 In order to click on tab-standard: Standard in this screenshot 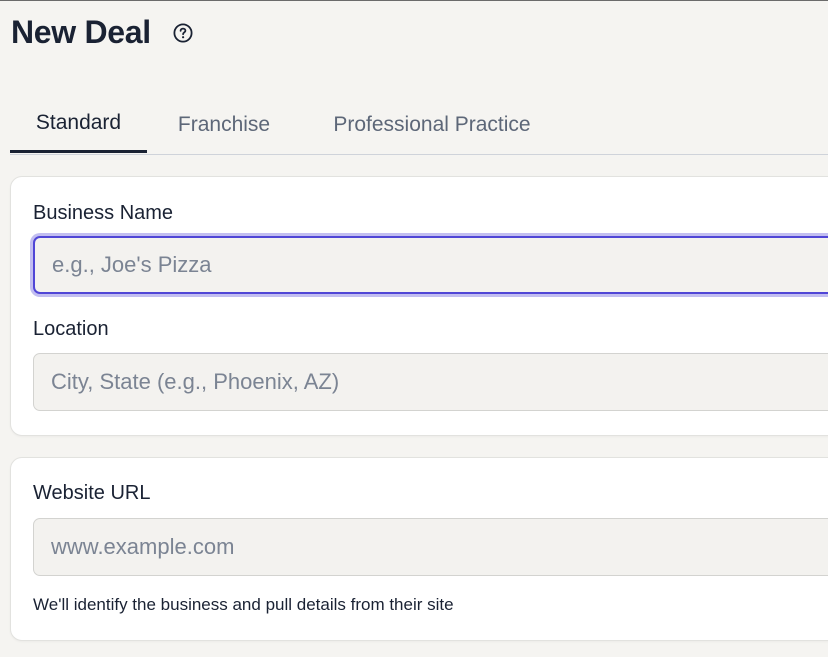, I will do `click(78, 124)`.